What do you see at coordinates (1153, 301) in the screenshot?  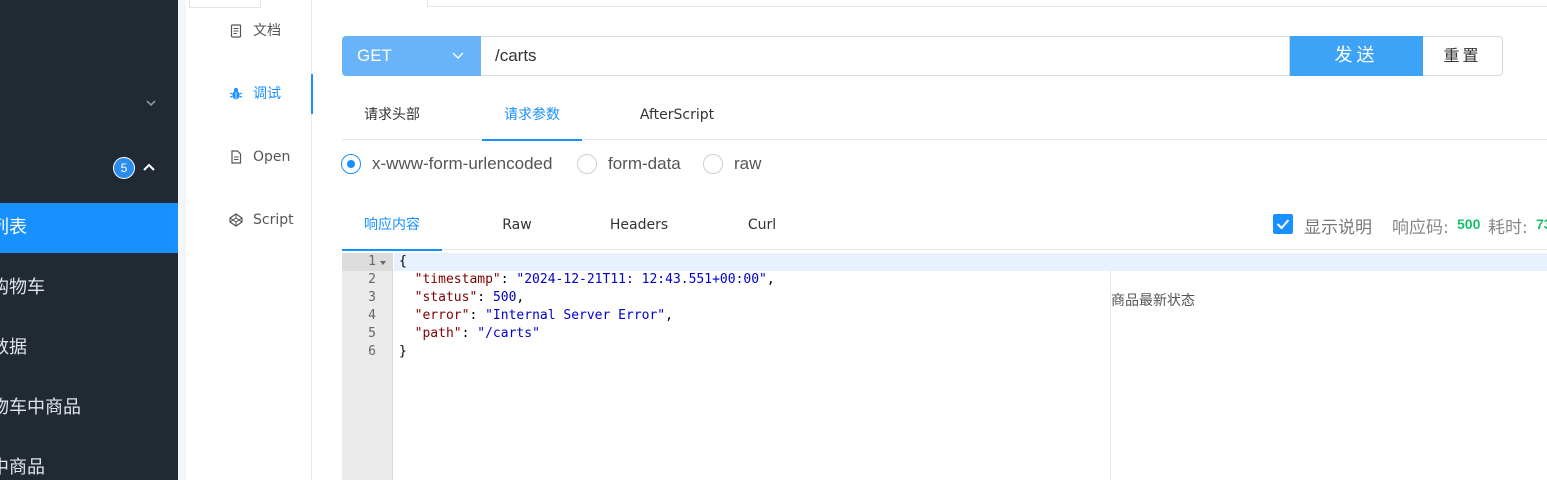 I see `field-description: 商品最新状态` at bounding box center [1153, 301].